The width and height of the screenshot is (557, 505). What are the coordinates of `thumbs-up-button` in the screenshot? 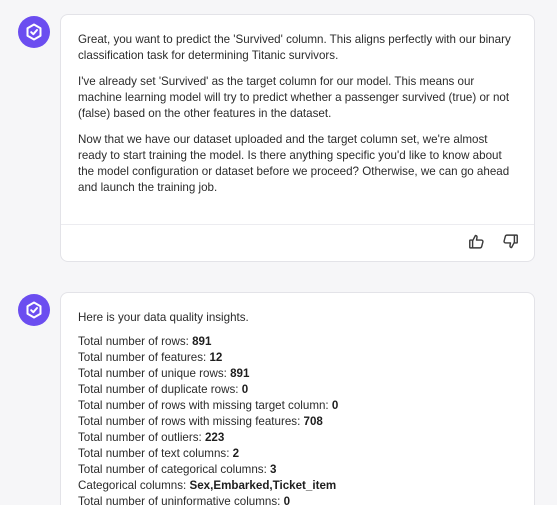 It's located at (476, 244).